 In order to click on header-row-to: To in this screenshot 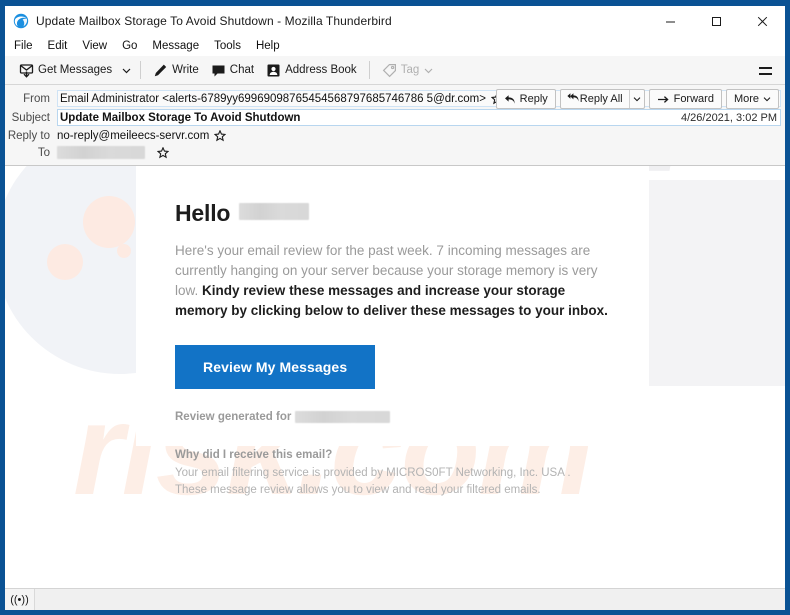, I will do `click(395, 152)`.